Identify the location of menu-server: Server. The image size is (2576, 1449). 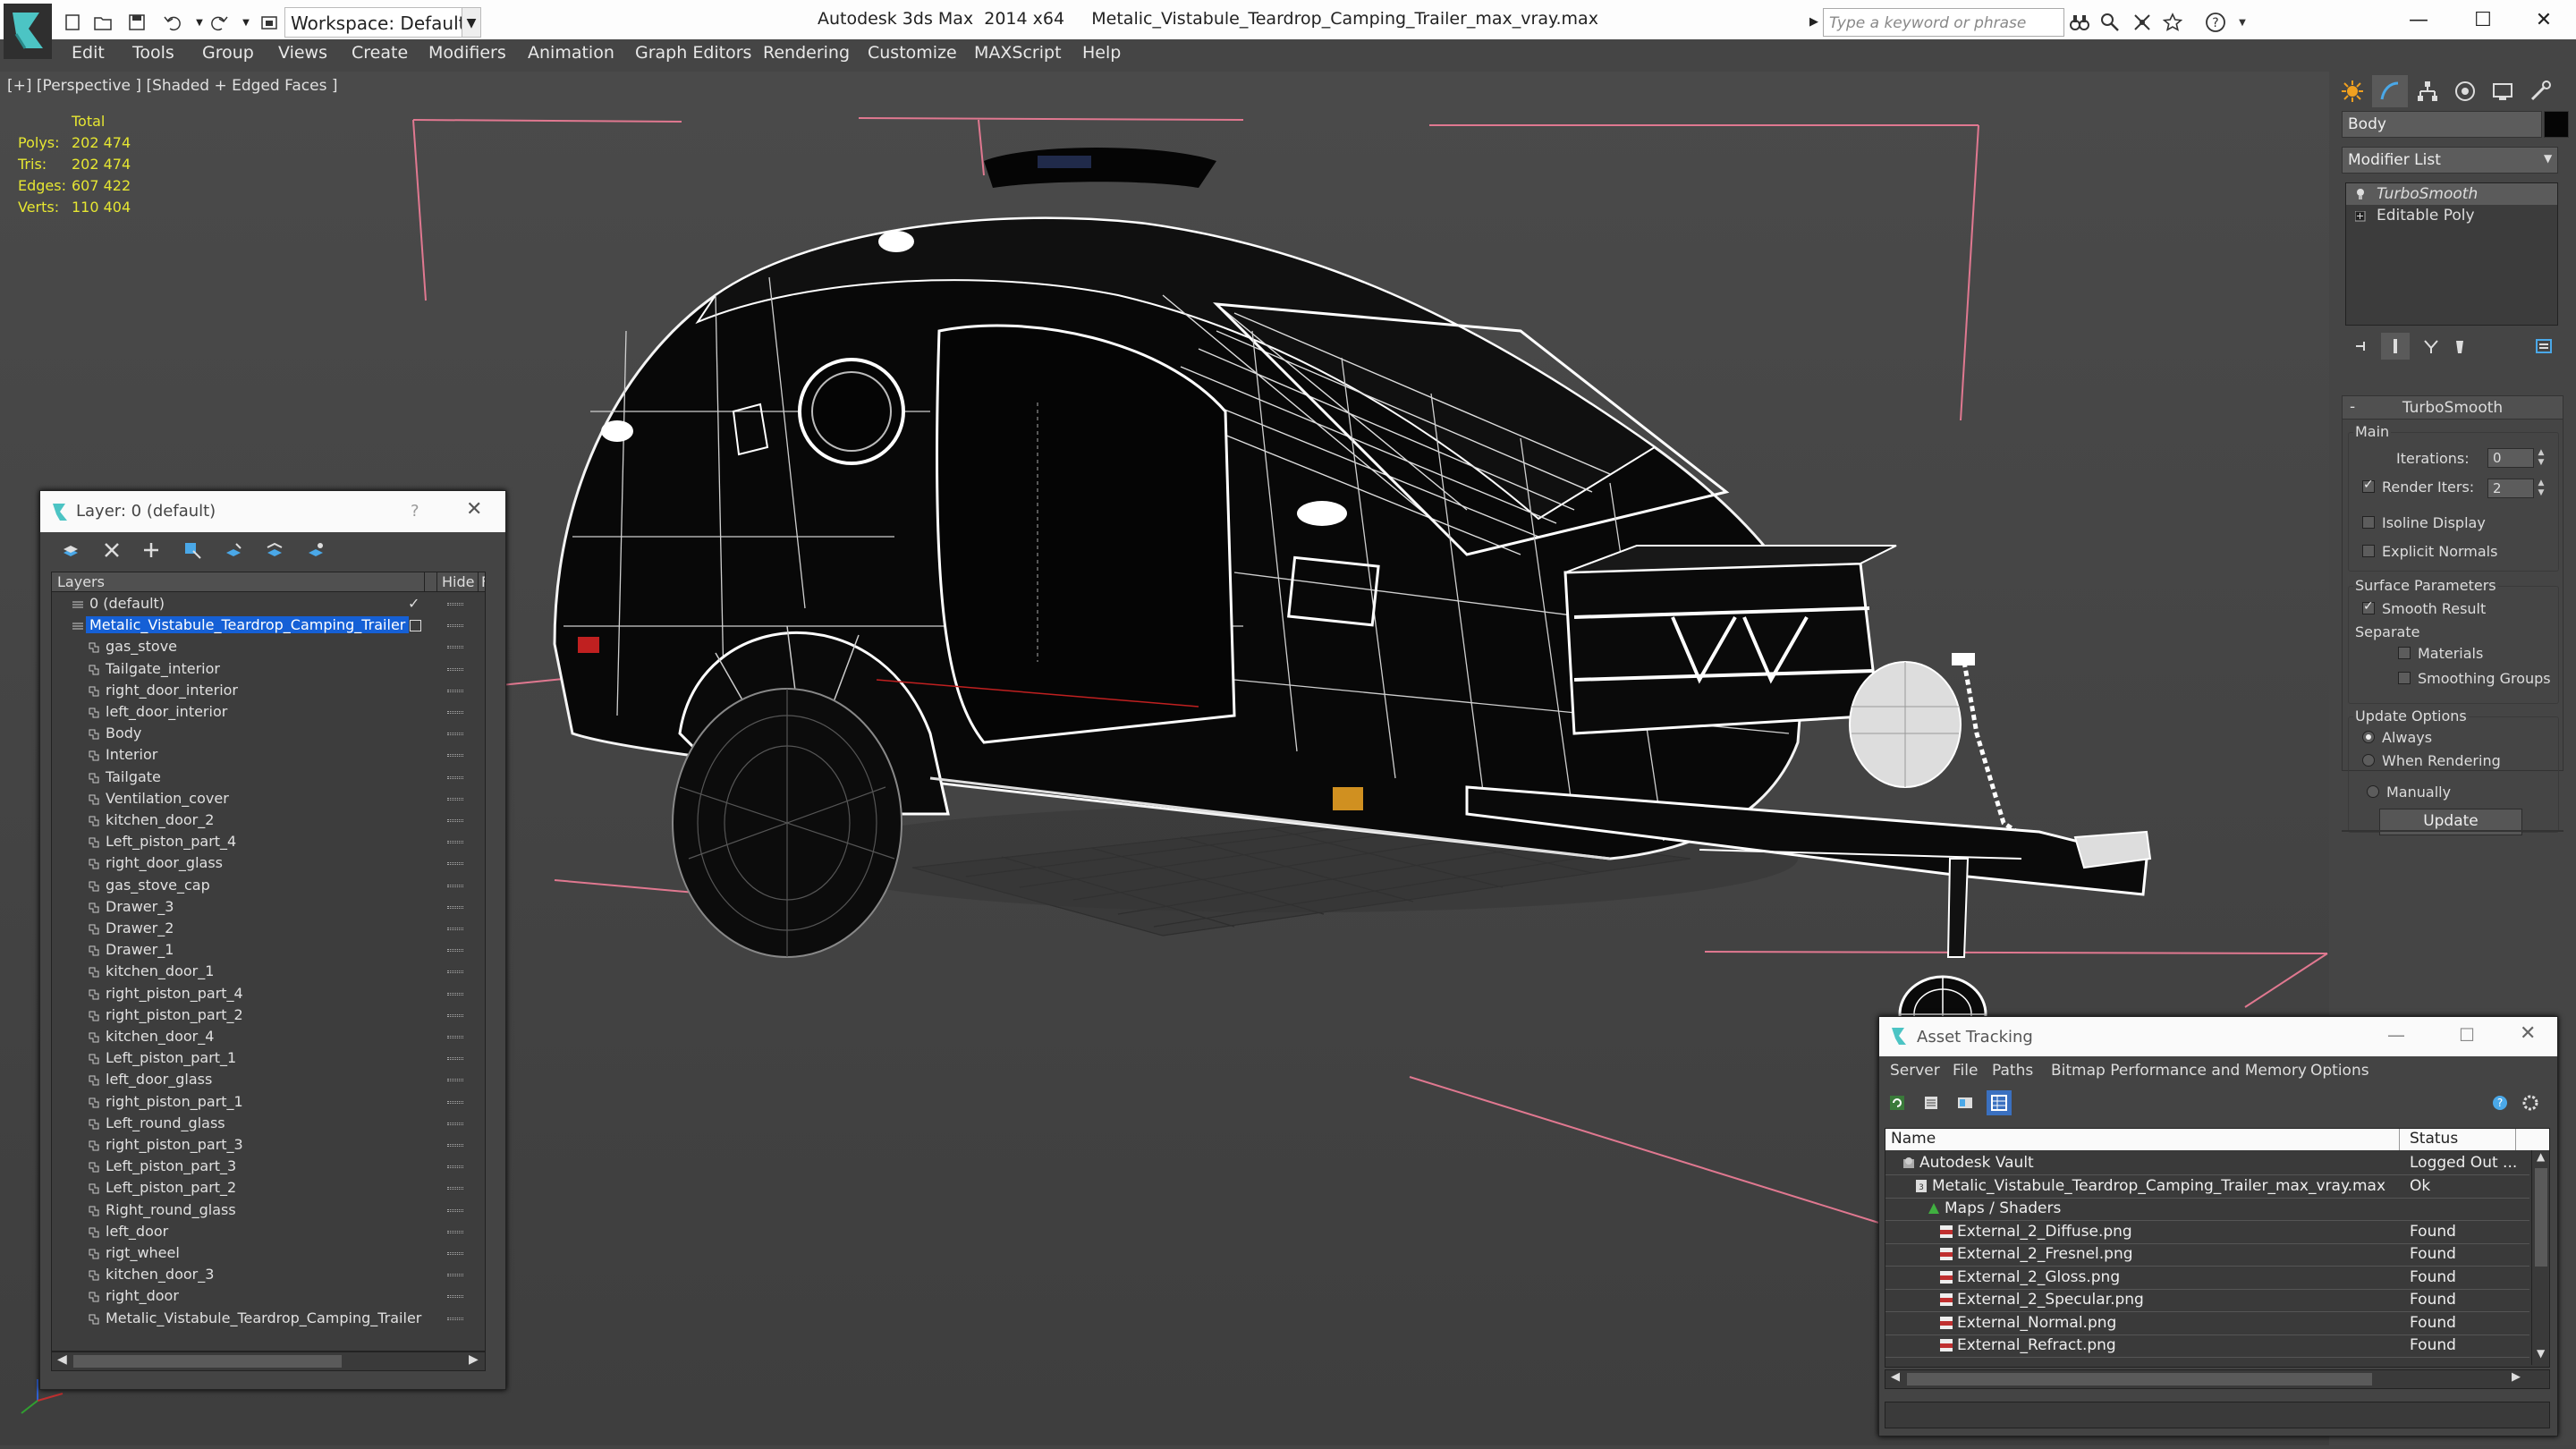
(1915, 1071).